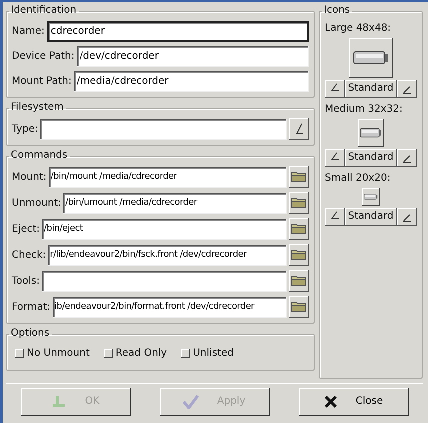 This screenshot has width=428, height=423. Describe the element at coordinates (353, 402) in the screenshot. I see `close-button: Close` at that location.